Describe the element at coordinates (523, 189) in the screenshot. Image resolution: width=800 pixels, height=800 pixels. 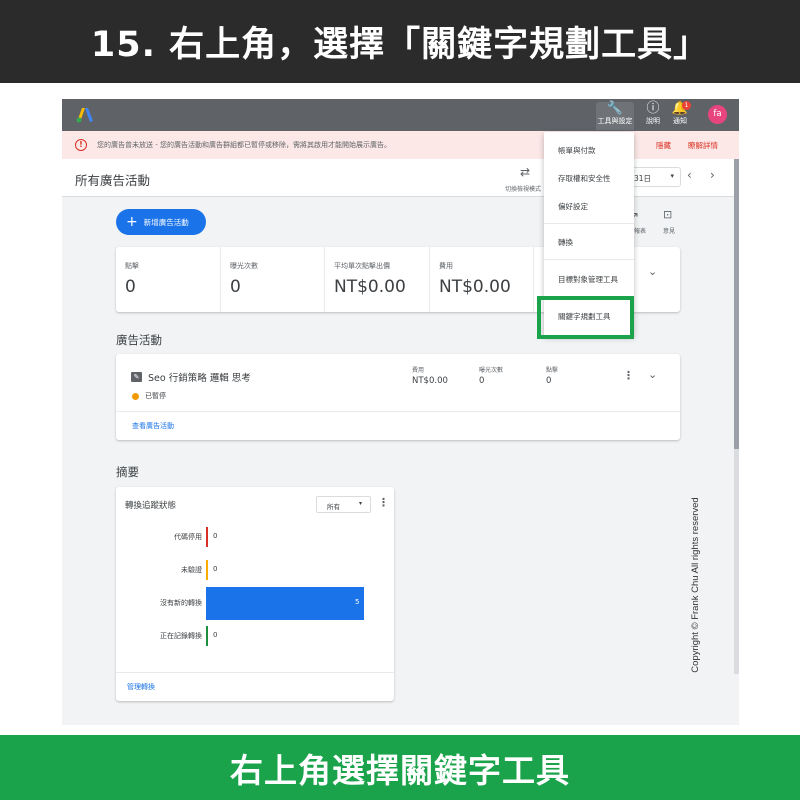
I see `switch-view-label: 切換檢視模式` at that location.